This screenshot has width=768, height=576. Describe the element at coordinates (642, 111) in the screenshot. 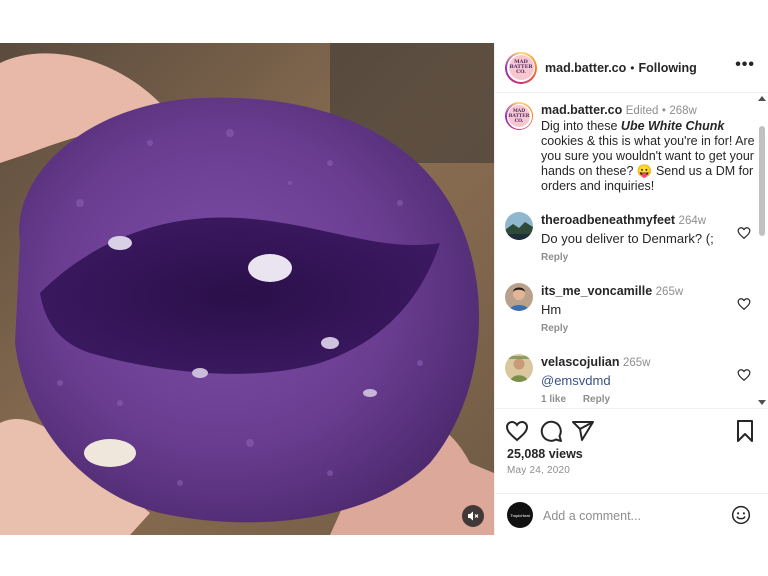

I see `edited-label: Edited` at that location.